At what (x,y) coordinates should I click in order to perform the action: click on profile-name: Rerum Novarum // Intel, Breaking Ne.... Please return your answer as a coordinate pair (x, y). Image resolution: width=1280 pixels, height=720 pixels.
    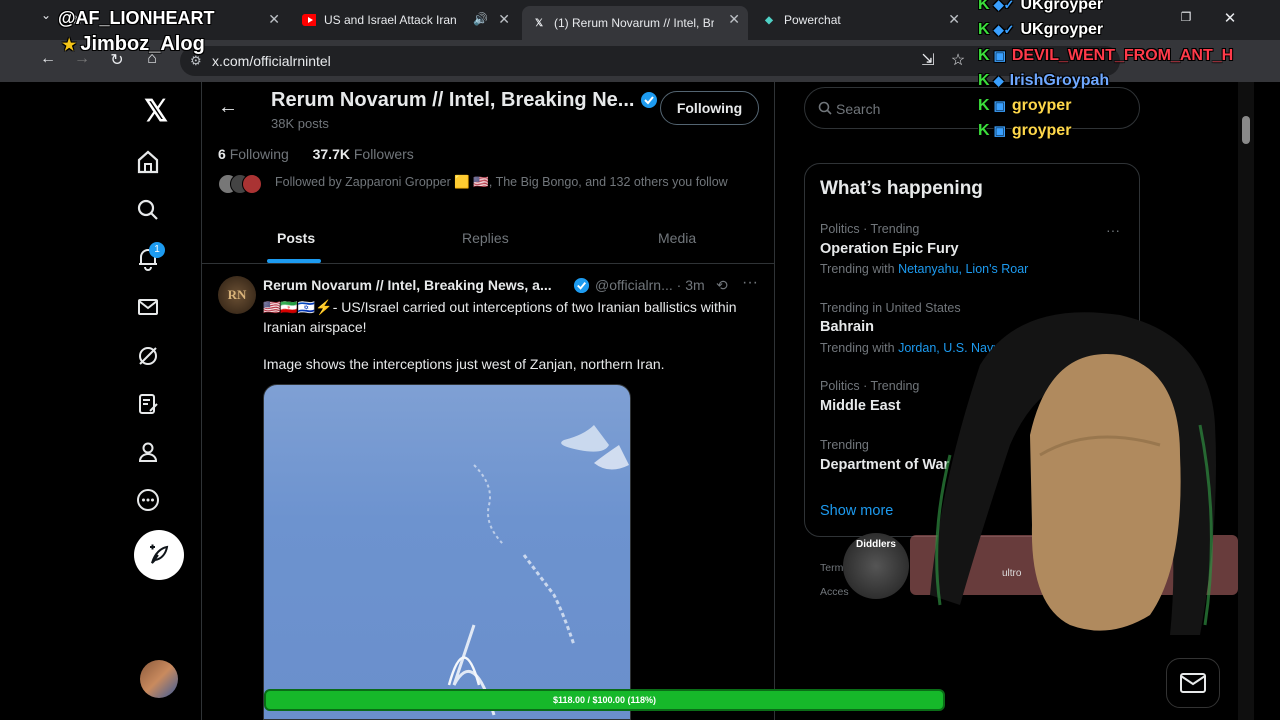
    Looking at the image, I should click on (453, 100).